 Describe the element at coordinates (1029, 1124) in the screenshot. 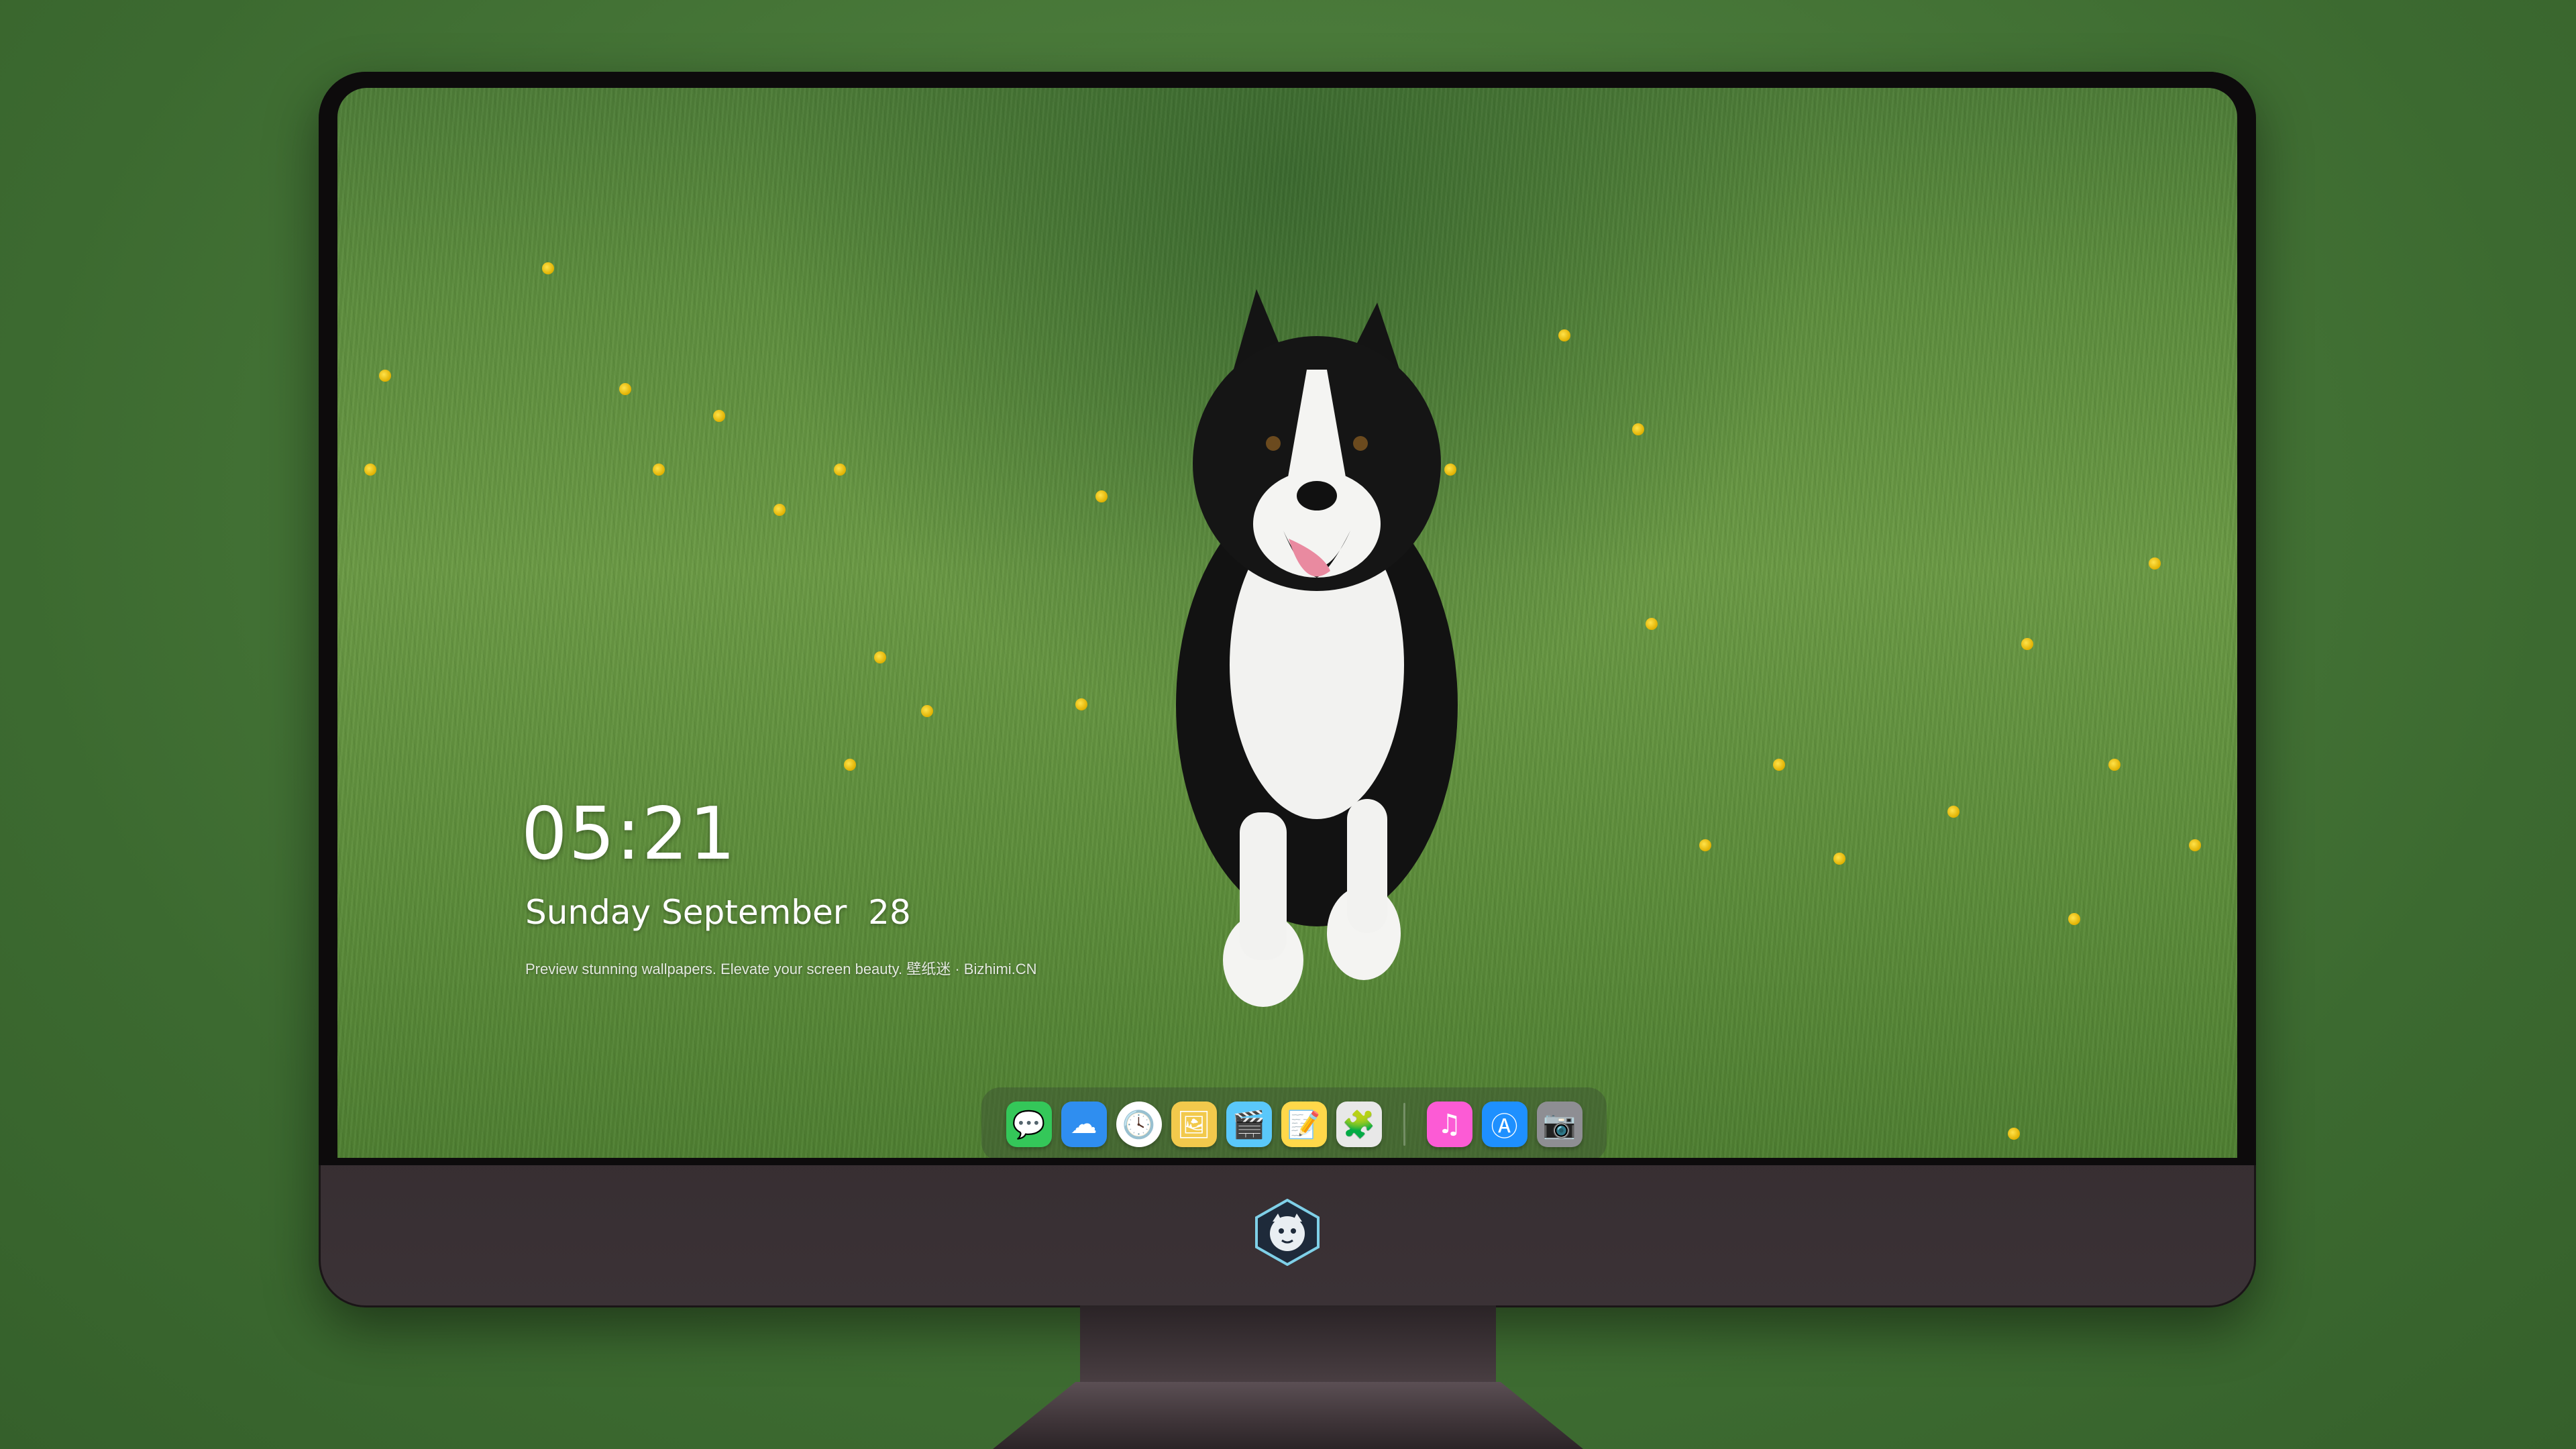

I see `messages-icon: 💬` at that location.